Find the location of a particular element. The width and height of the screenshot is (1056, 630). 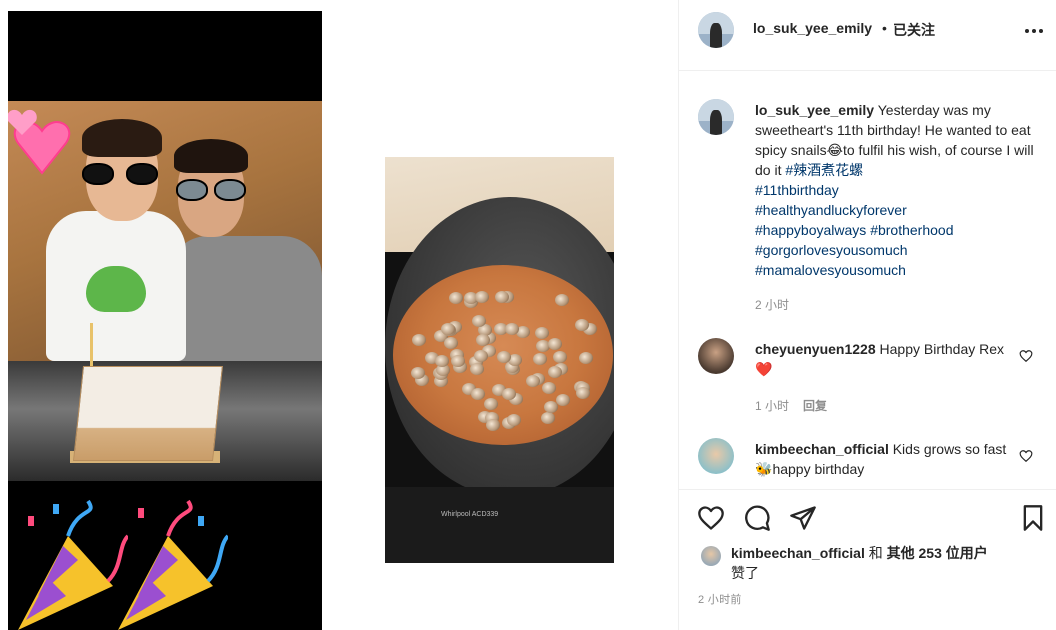

comment-meta: 1 小时 回复 is located at coordinates (791, 405).